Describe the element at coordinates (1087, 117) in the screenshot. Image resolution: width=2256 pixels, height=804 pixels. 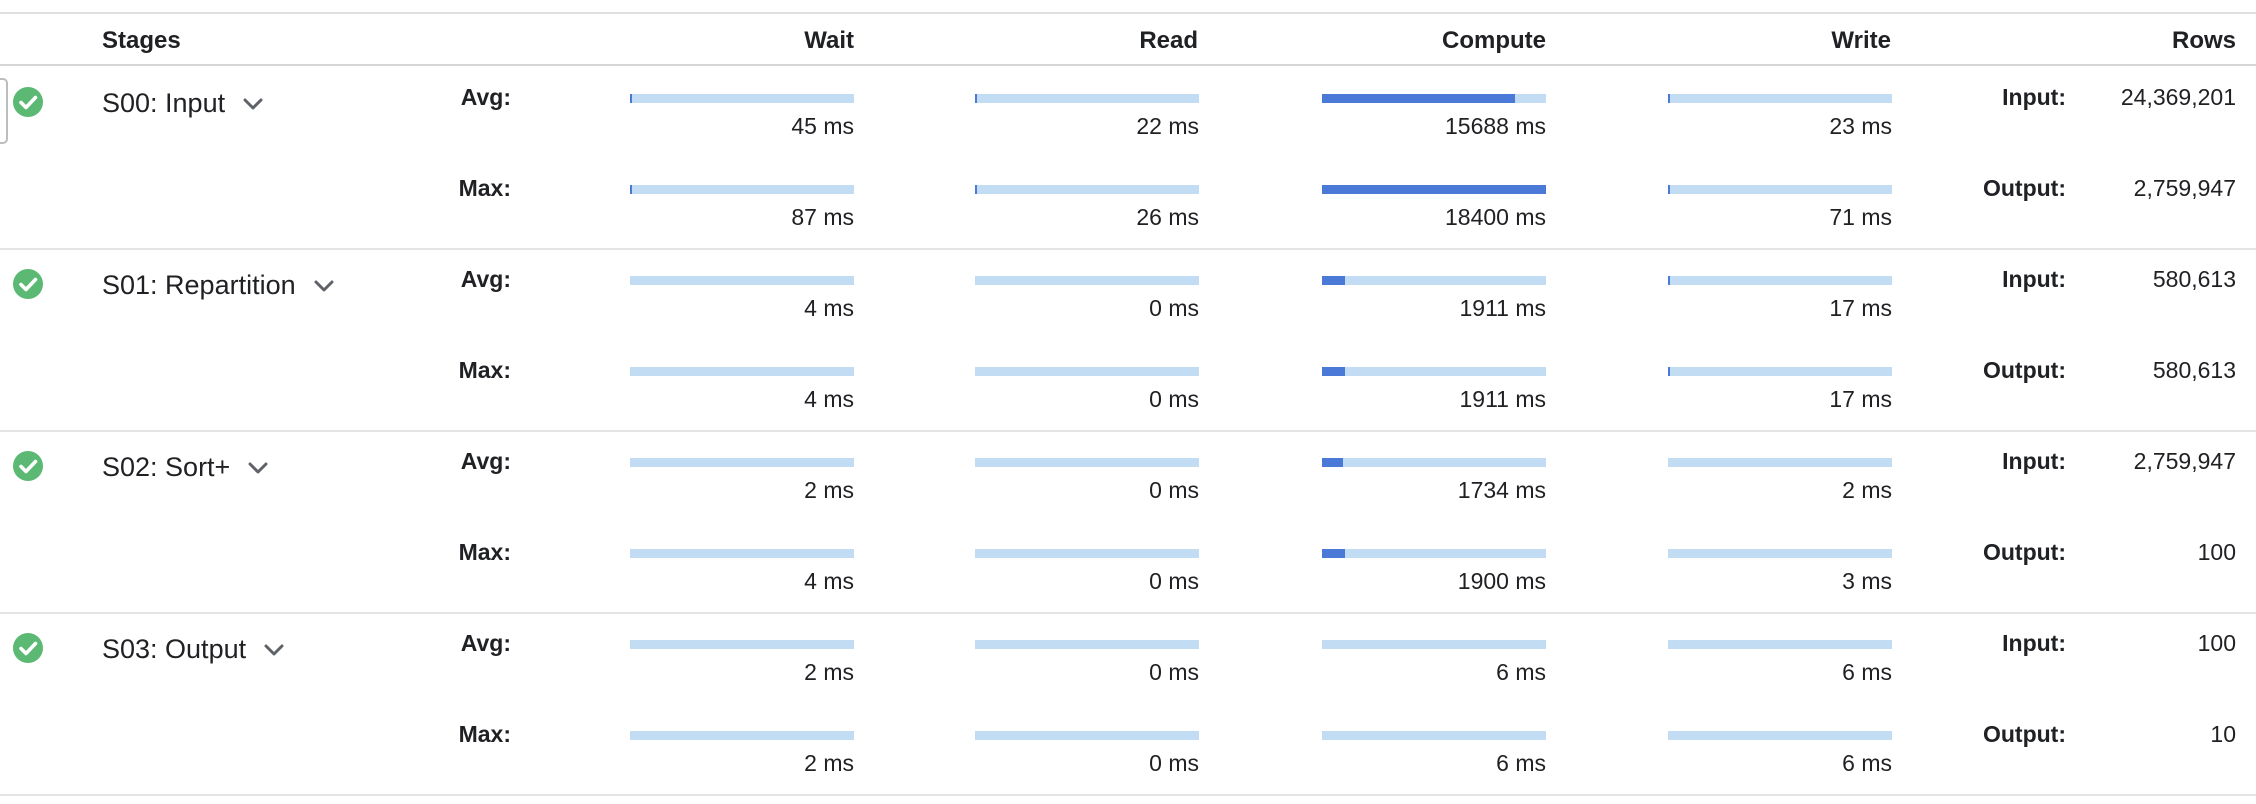
I see `read-cell: 22 ms` at that location.